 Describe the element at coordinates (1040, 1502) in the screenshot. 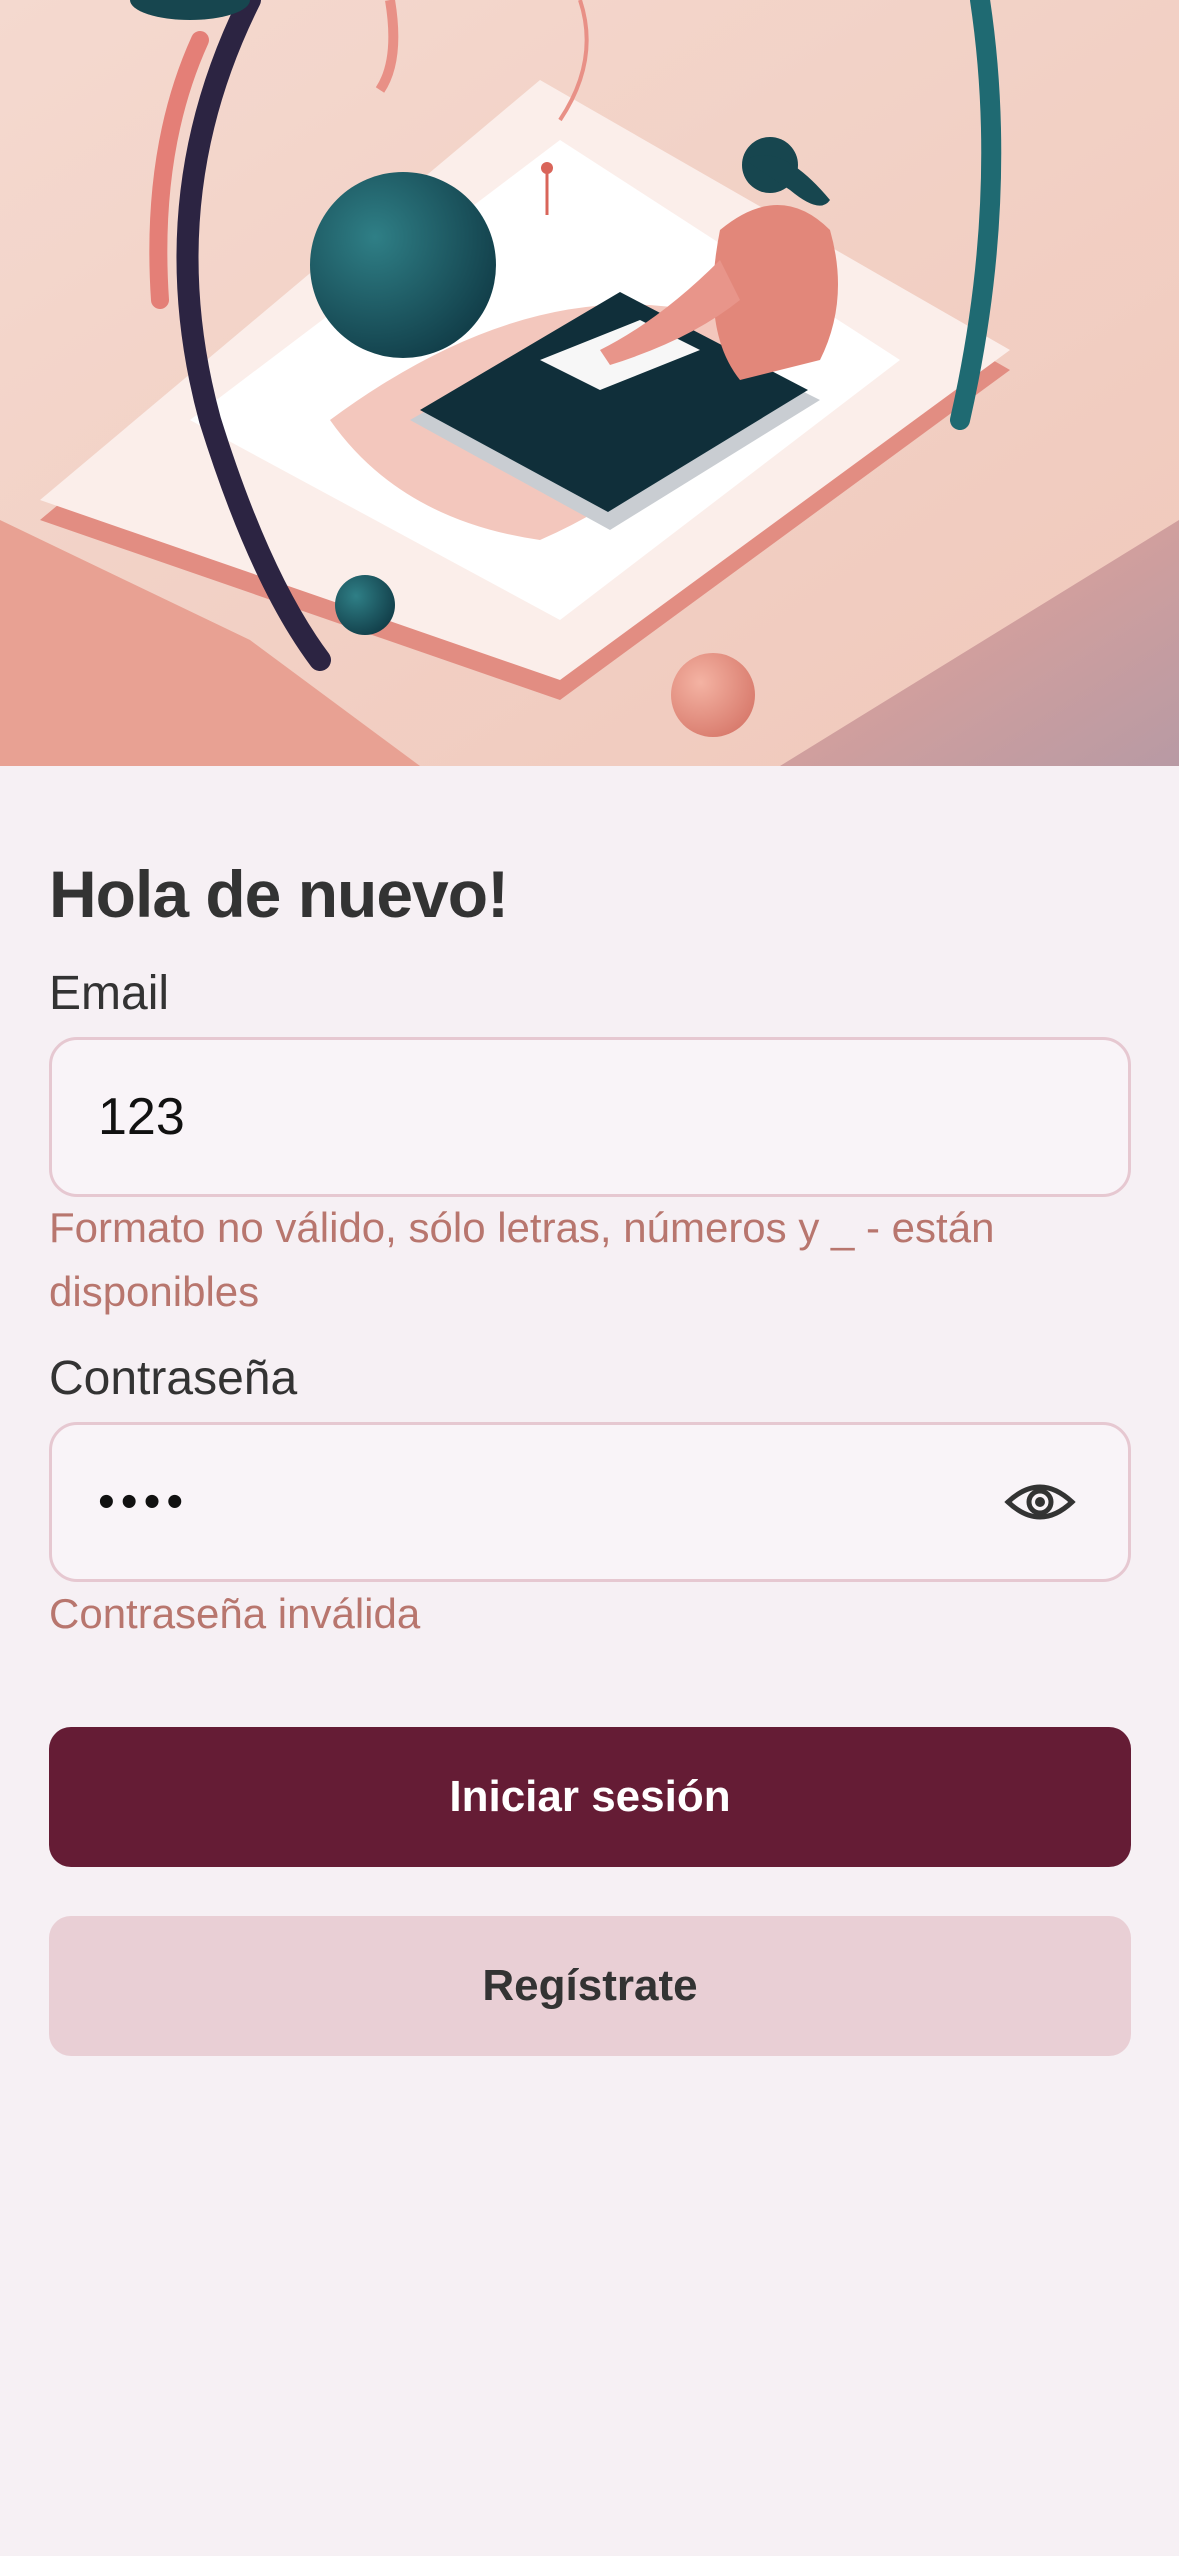

I see `eye-icon` at that location.